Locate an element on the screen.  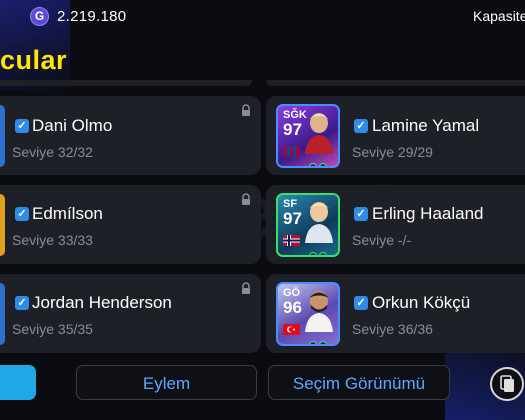
player-rating: 96 is located at coordinates (292, 307).